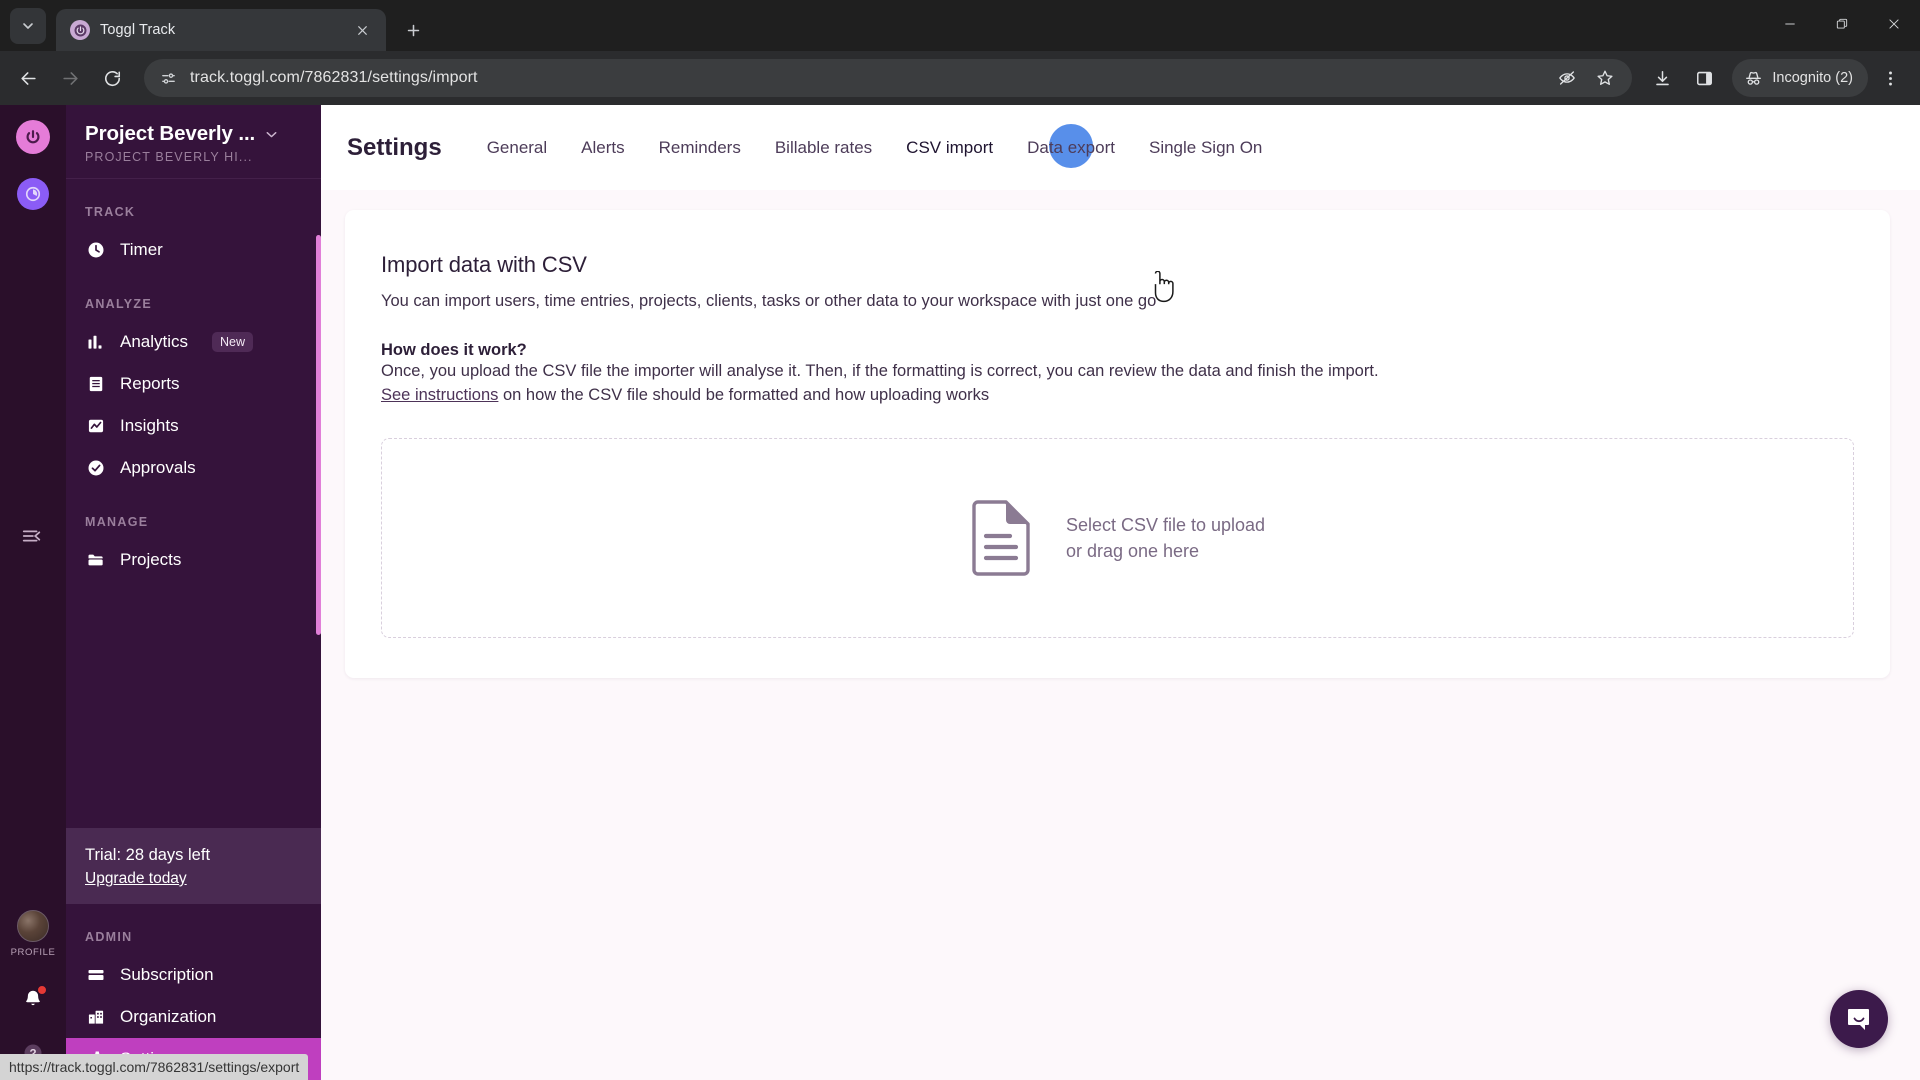 The image size is (1920, 1080). I want to click on tab-title: Toggl Track, so click(138, 30).